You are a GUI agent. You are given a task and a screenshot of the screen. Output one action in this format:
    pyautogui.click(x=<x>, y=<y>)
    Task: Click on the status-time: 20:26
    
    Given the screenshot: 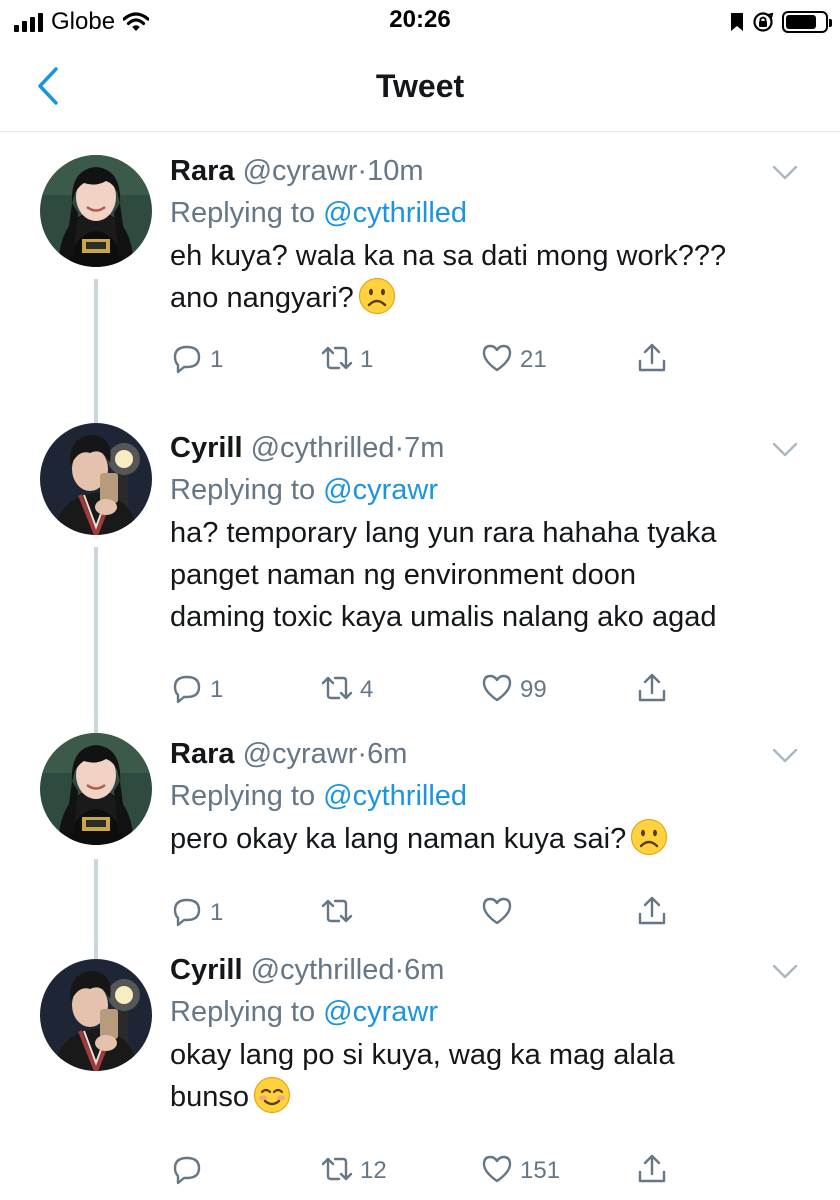 What is the action you would take?
    pyautogui.click(x=420, y=19)
    